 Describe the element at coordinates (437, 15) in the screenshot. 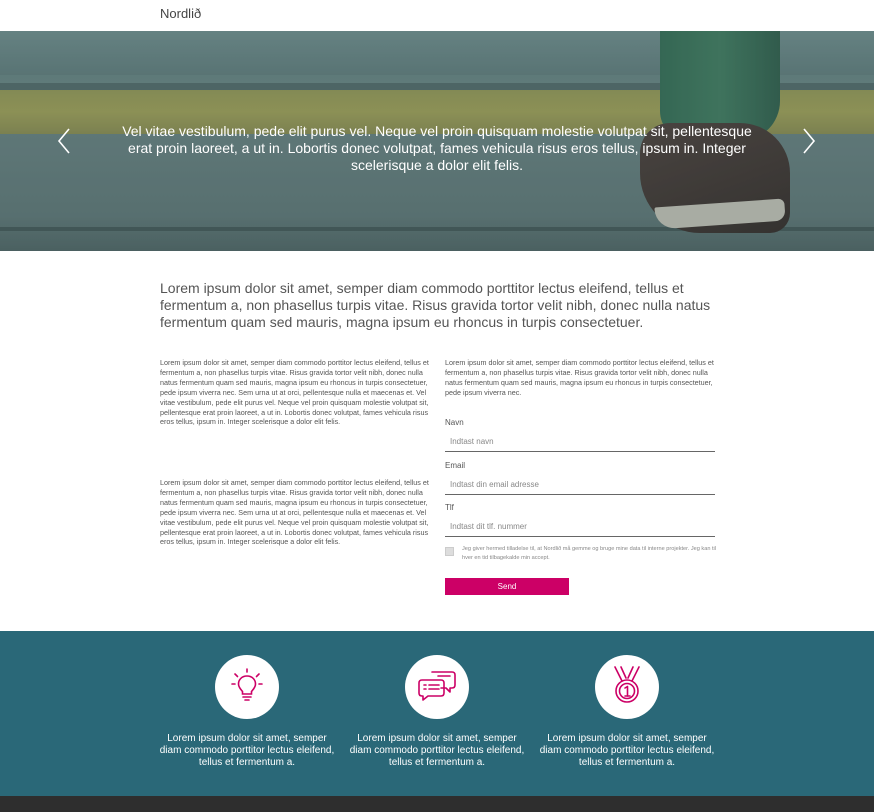

I see `site-header: Nordlið` at that location.